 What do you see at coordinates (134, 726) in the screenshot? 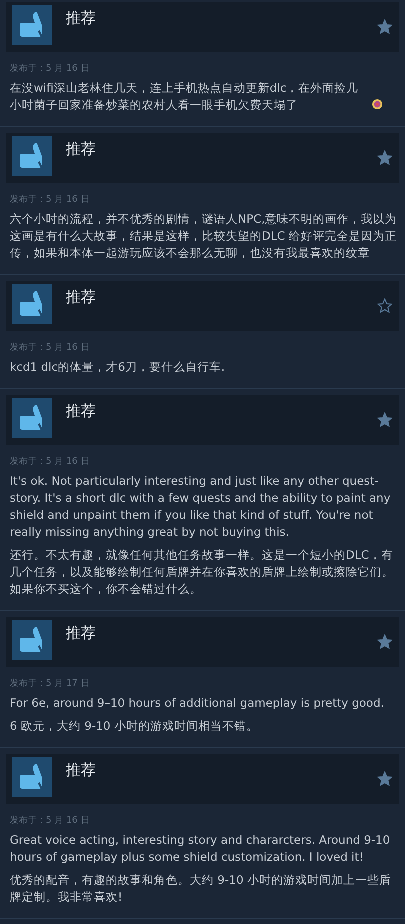
I see `review-text: 6 欧元，大约 9-10 小时的游戏时间相当不错。` at bounding box center [134, 726].